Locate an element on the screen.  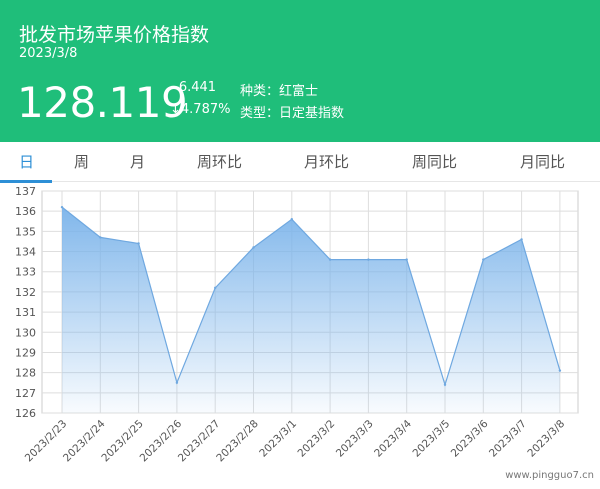
y-tick-label: 136 is located at coordinates (25, 211).